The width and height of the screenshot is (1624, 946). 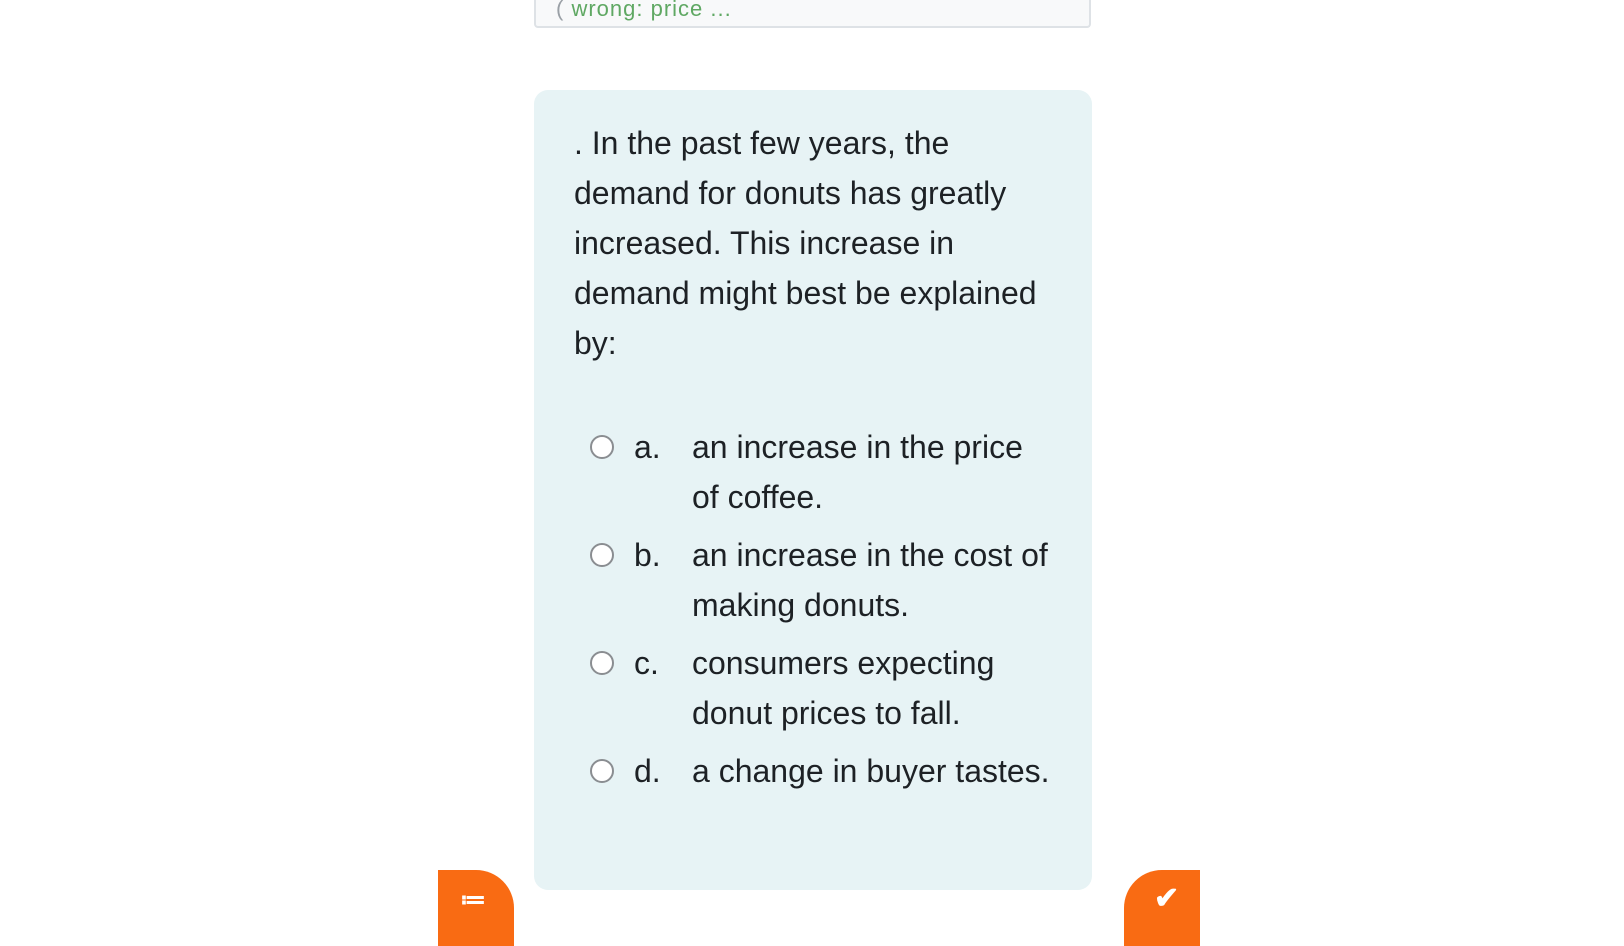 What do you see at coordinates (602, 555) in the screenshot?
I see `radio-button-b` at bounding box center [602, 555].